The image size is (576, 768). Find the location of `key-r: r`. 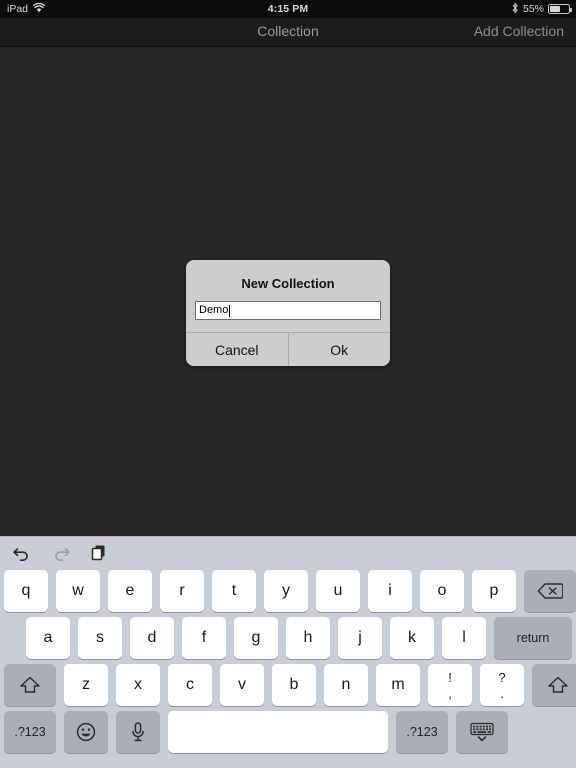

key-r: r is located at coordinates (182, 591).